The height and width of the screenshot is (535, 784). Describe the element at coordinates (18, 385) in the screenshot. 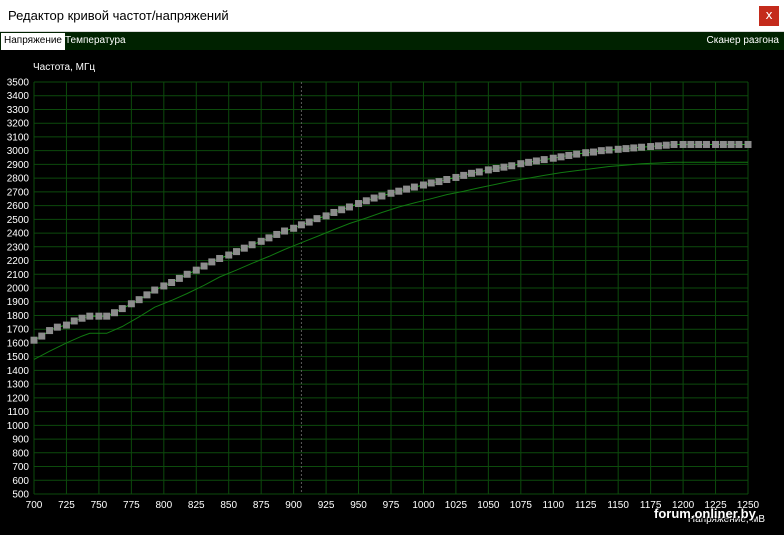

I see `y-tick-label: 1300` at that location.